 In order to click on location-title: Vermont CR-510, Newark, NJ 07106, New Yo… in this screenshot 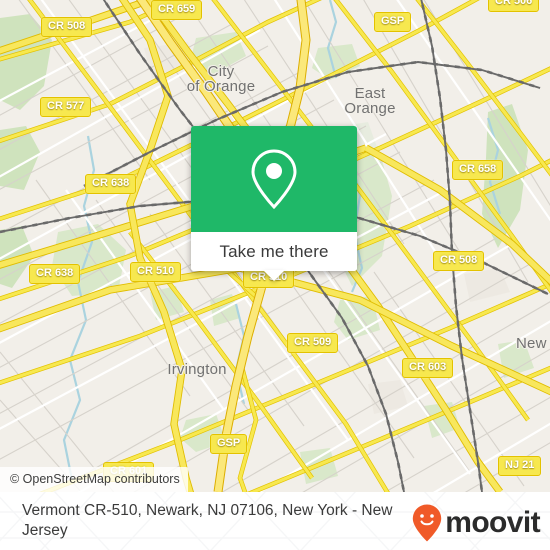, I will do `click(207, 520)`.